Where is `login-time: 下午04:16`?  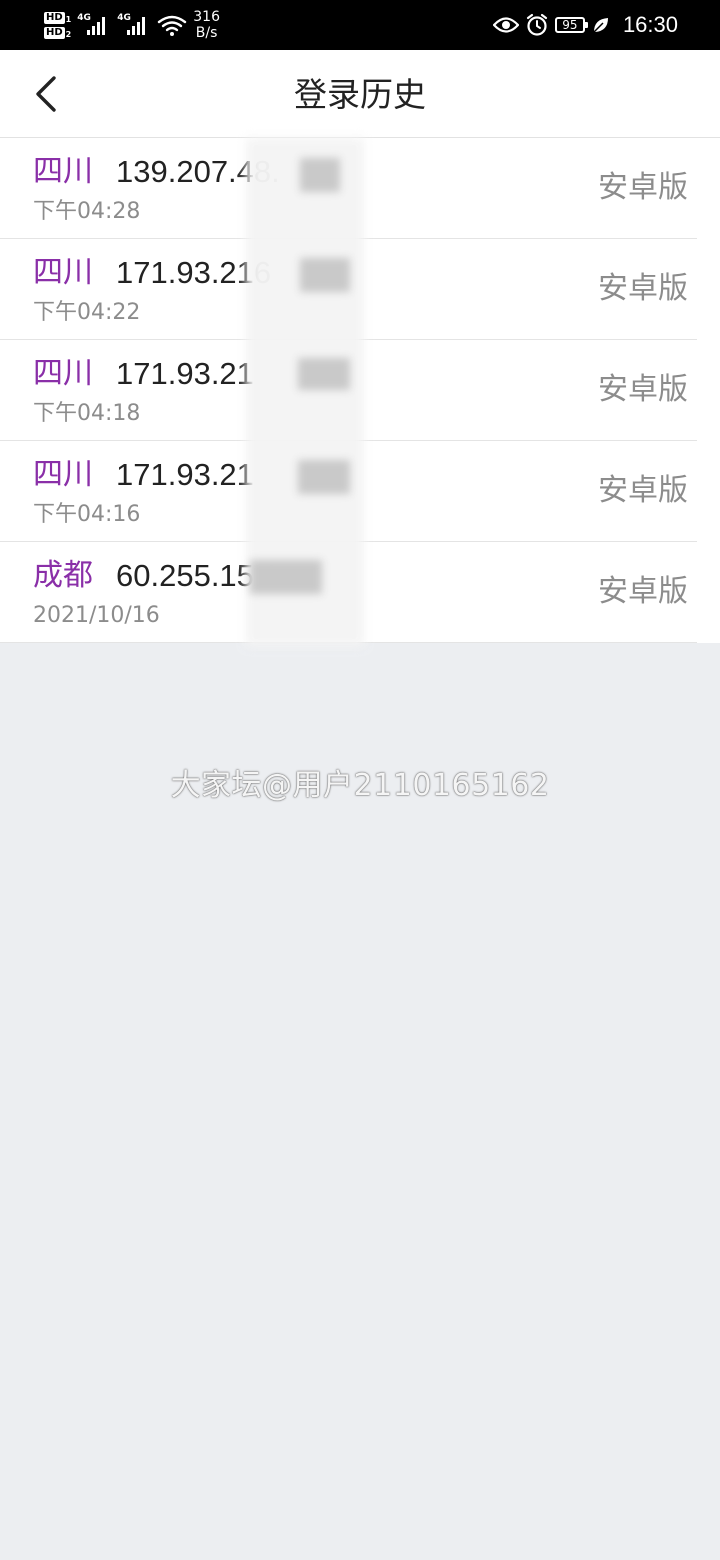
login-time: 下午04:16 is located at coordinates (87, 514).